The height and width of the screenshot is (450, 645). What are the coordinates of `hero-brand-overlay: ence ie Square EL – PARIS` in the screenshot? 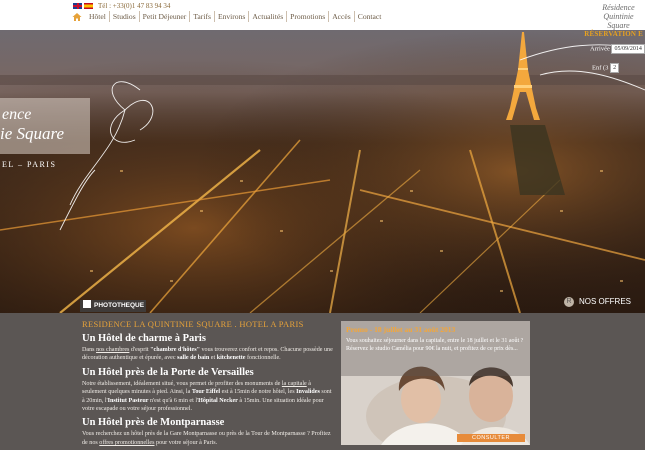 It's located at (45, 133).